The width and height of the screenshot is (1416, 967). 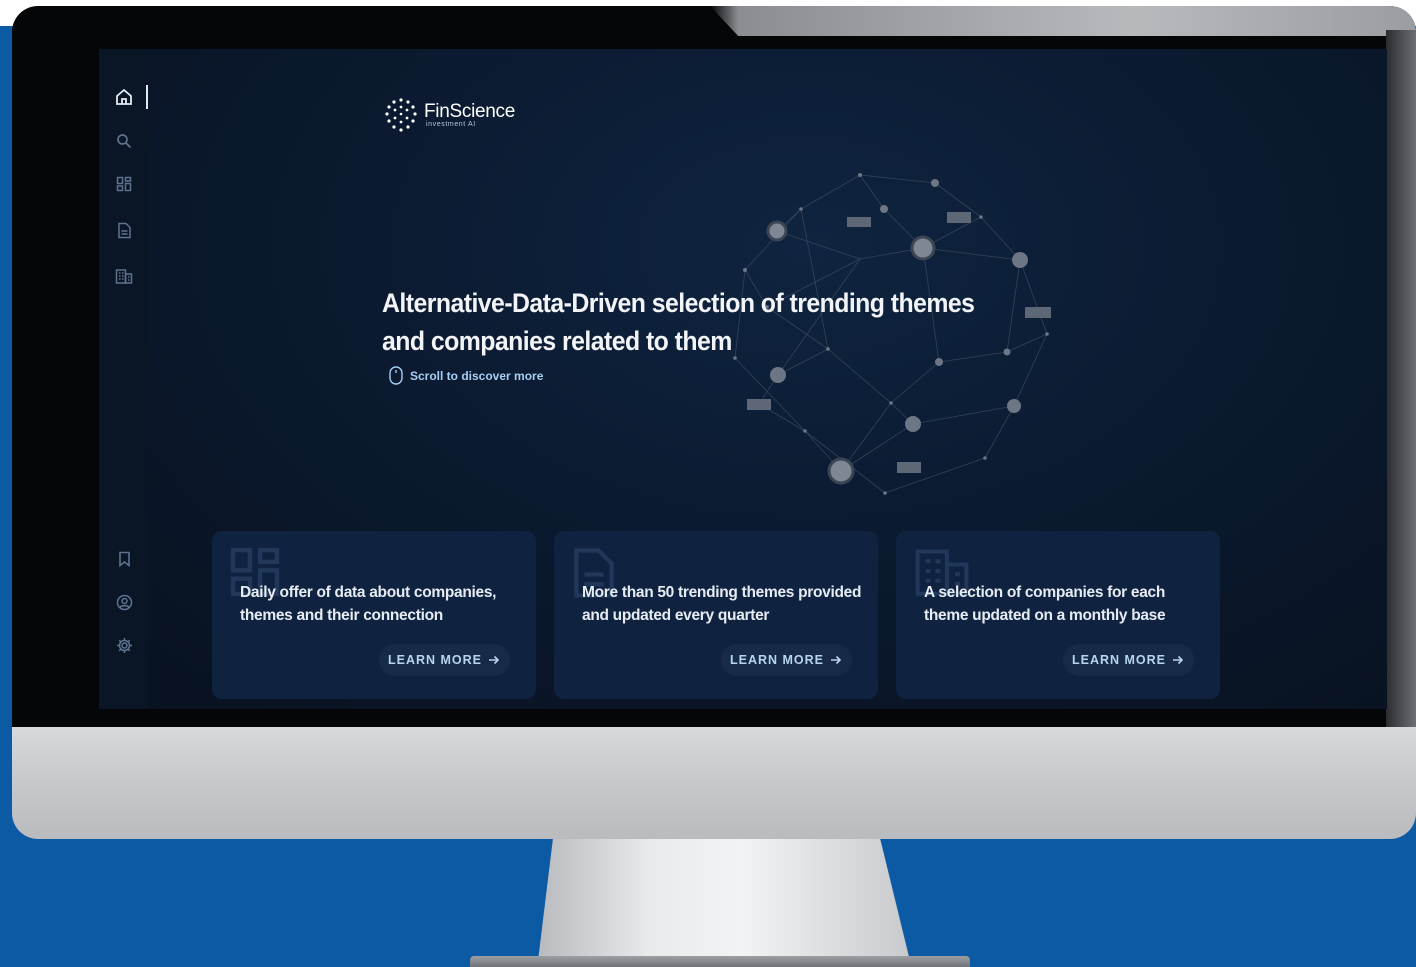 I want to click on brand-wordmark: FinScience investment AI, so click(x=469, y=115).